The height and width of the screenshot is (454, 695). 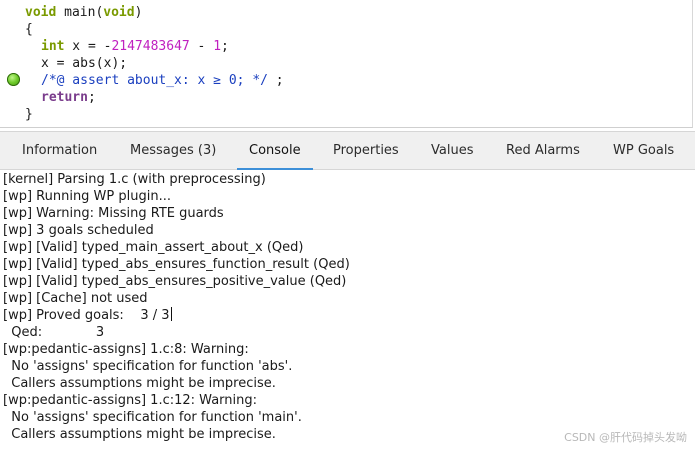 I want to click on code-line-1: void main(void), so click(x=83, y=12).